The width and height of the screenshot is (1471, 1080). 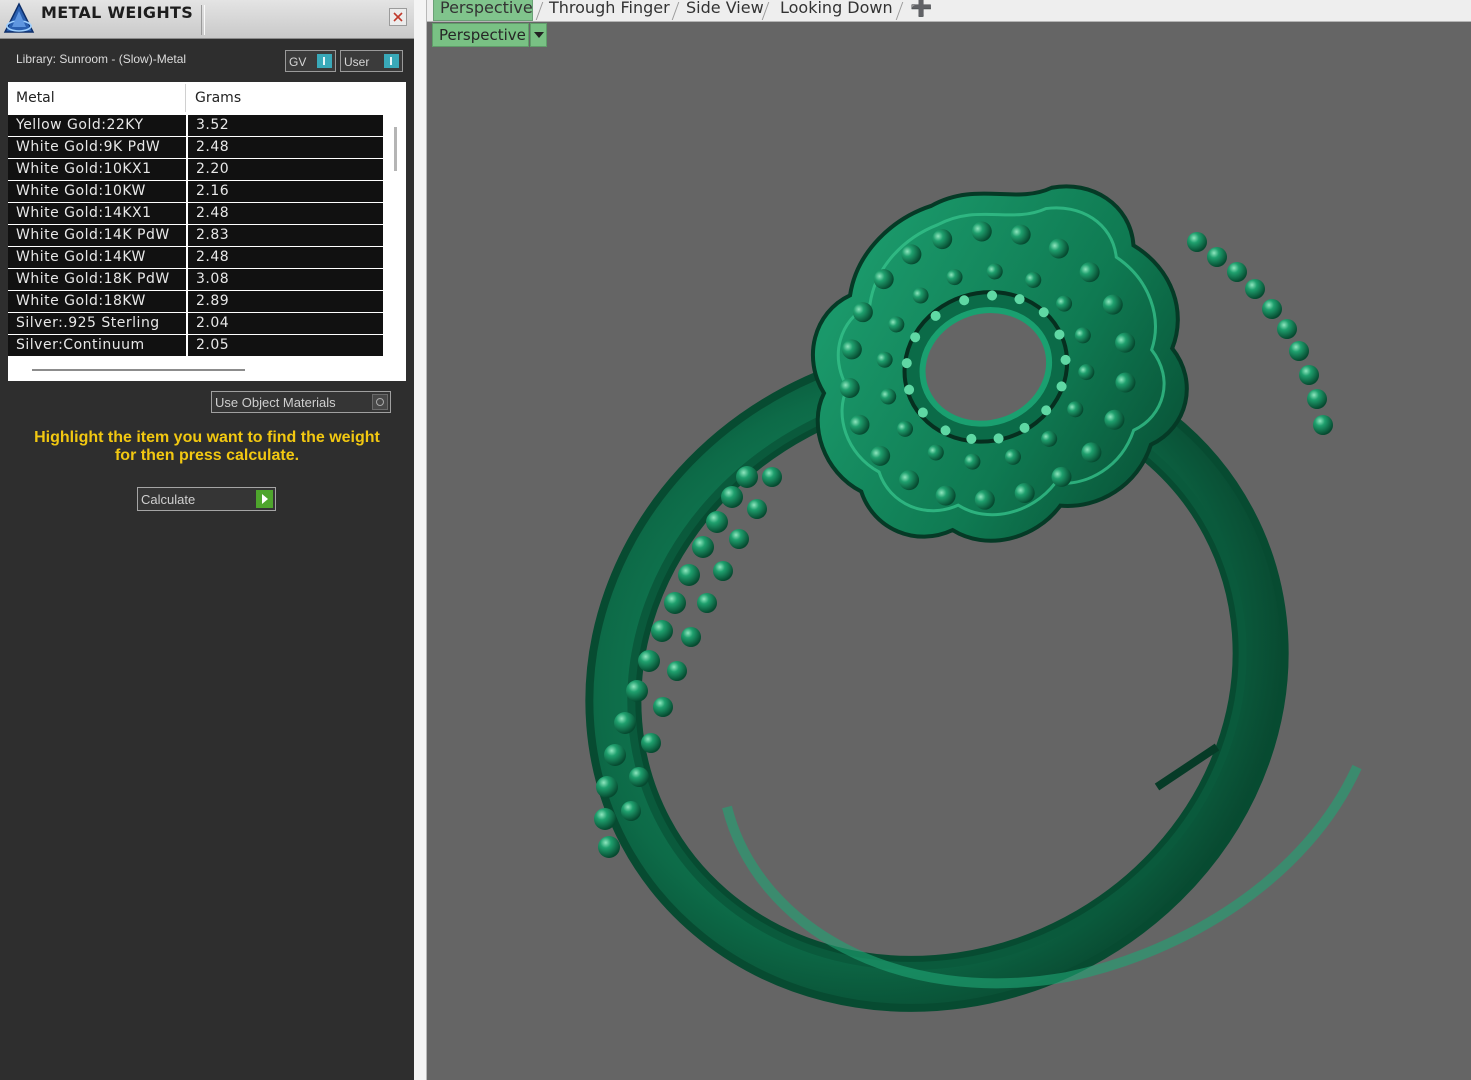 I want to click on user-toggle: User, so click(x=371, y=61).